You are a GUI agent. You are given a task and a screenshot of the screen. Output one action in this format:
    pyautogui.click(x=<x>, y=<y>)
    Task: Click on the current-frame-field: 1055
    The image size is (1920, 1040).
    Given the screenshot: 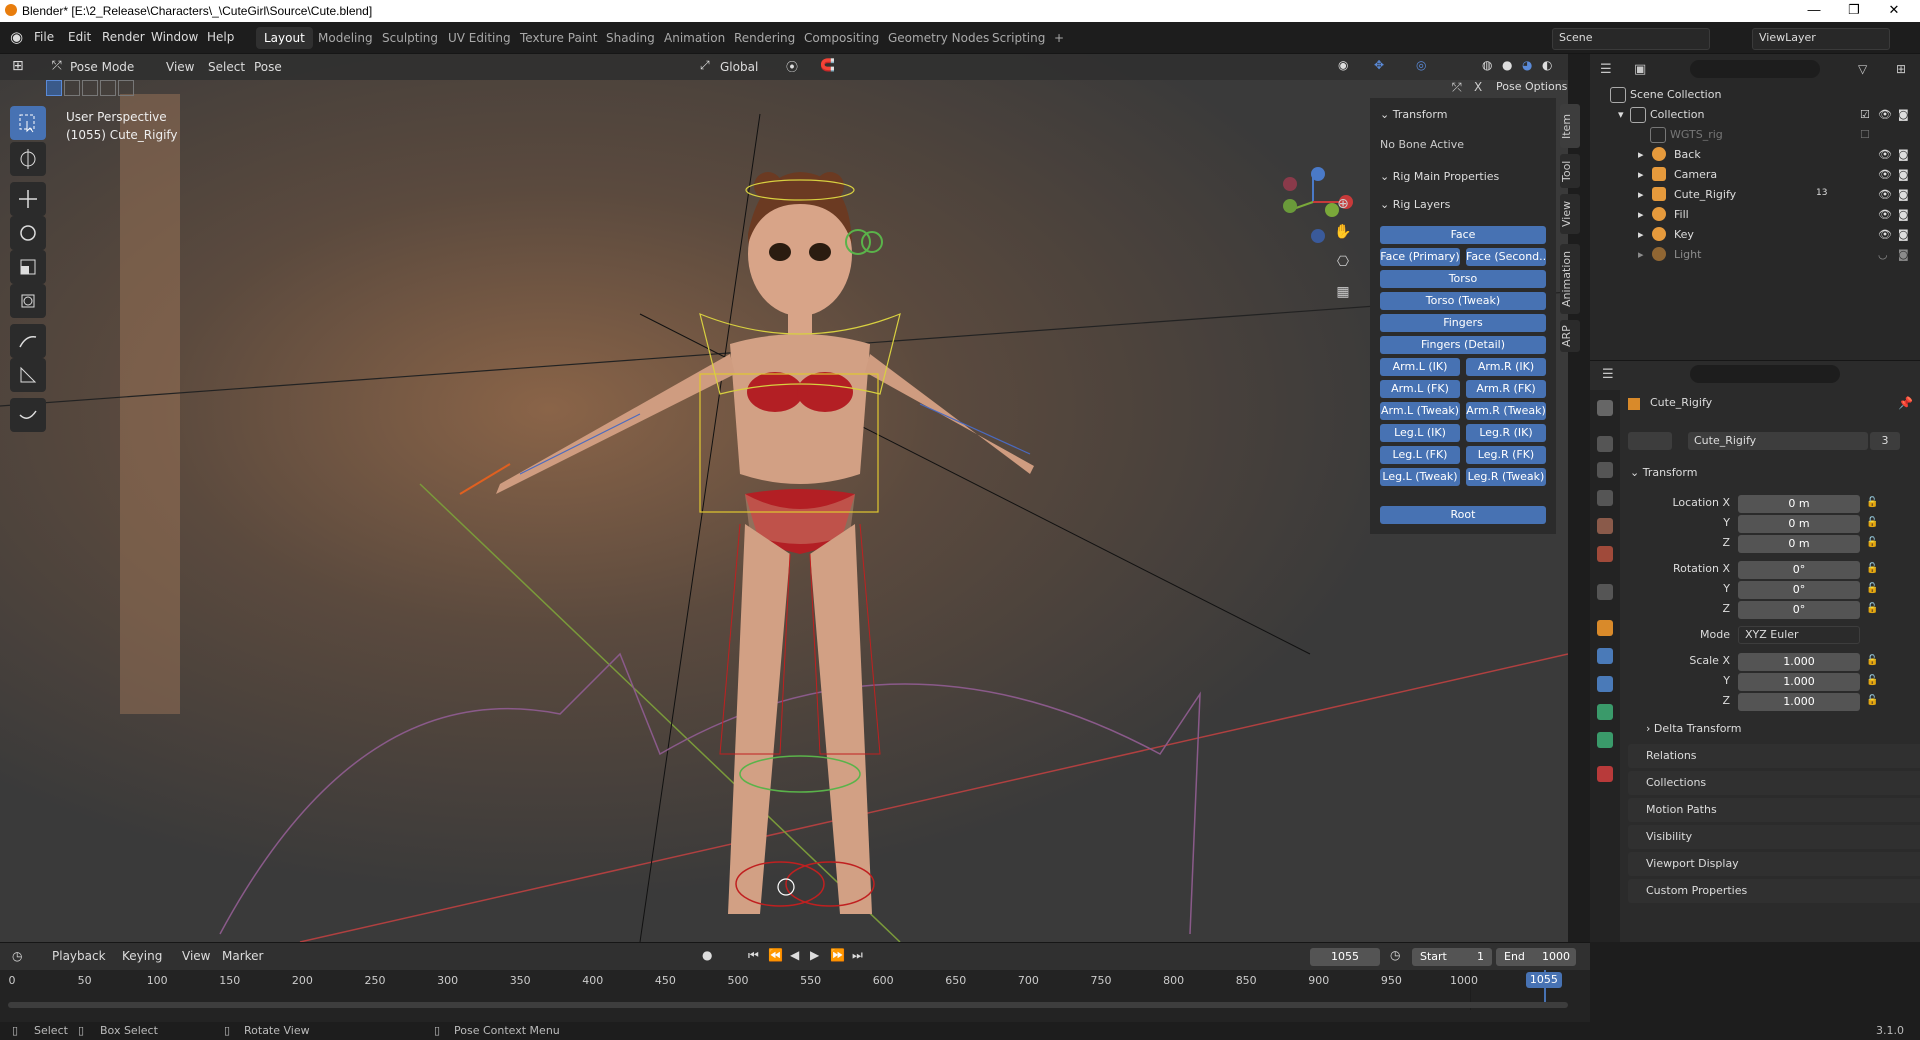 What is the action you would take?
    pyautogui.click(x=1345, y=957)
    